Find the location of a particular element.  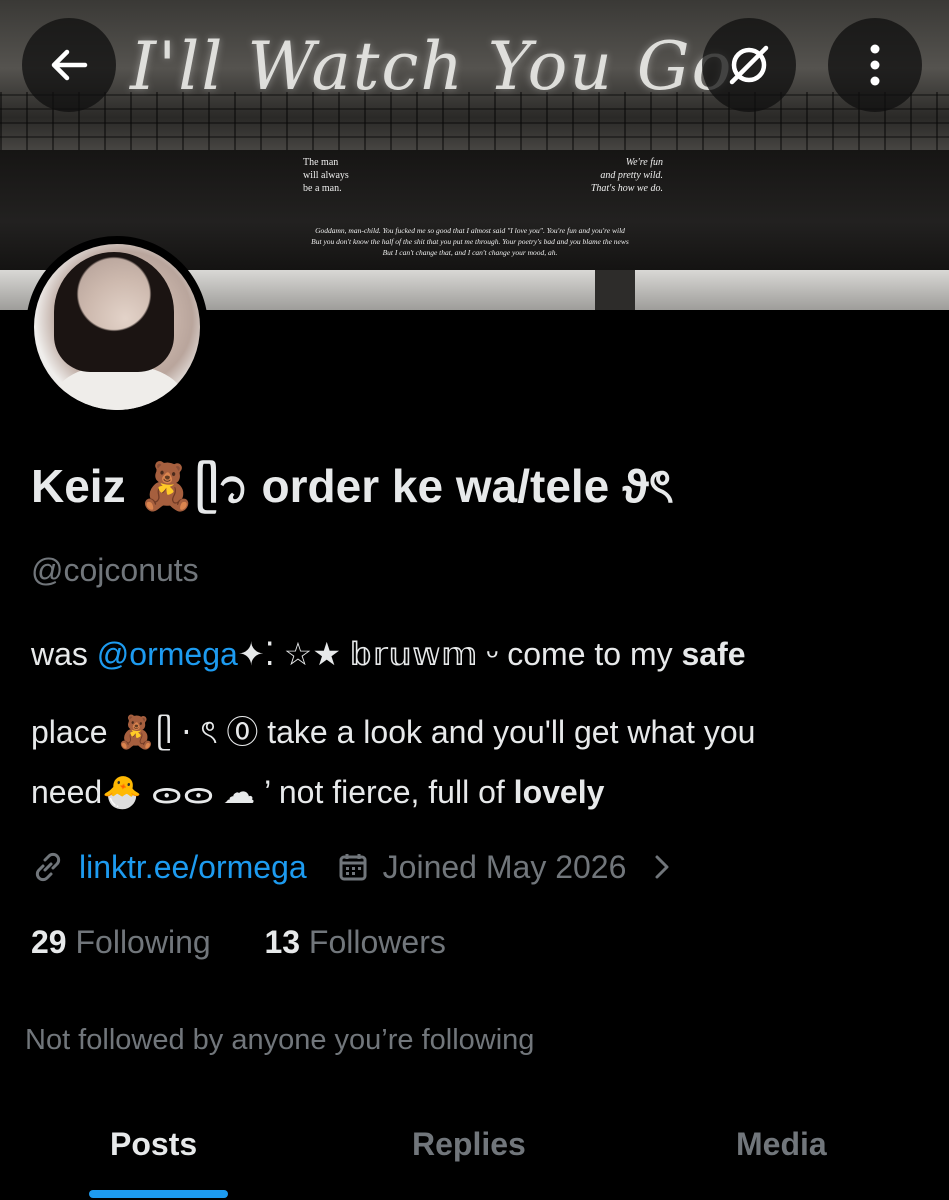

more-options-button is located at coordinates (875, 65).